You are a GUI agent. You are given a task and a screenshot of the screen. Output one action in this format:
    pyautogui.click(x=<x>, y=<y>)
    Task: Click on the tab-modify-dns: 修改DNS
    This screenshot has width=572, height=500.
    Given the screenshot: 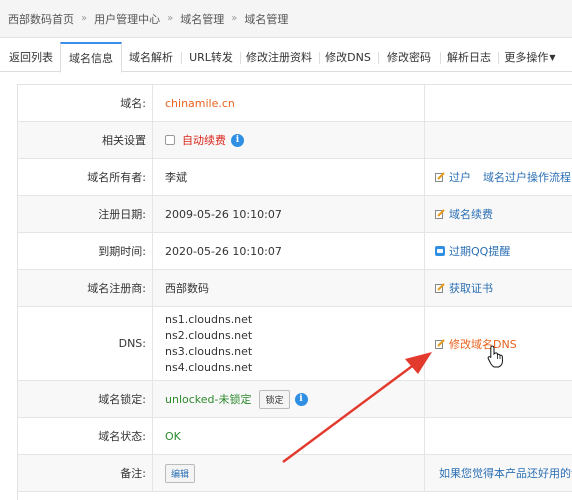 What is the action you would take?
    pyautogui.click(x=348, y=57)
    